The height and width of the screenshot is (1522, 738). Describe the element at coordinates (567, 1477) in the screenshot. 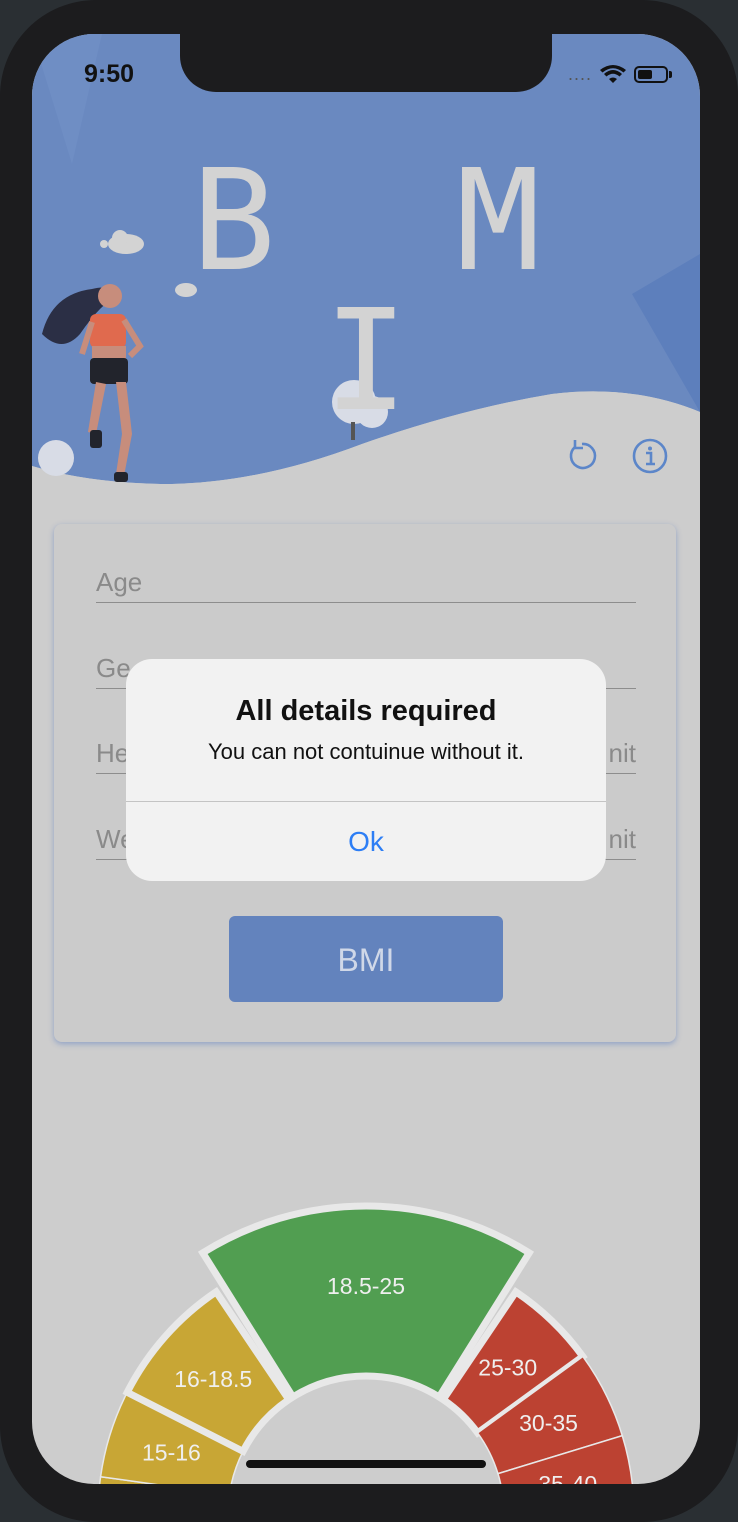

I see `gauge-segment-label: 35-40` at that location.